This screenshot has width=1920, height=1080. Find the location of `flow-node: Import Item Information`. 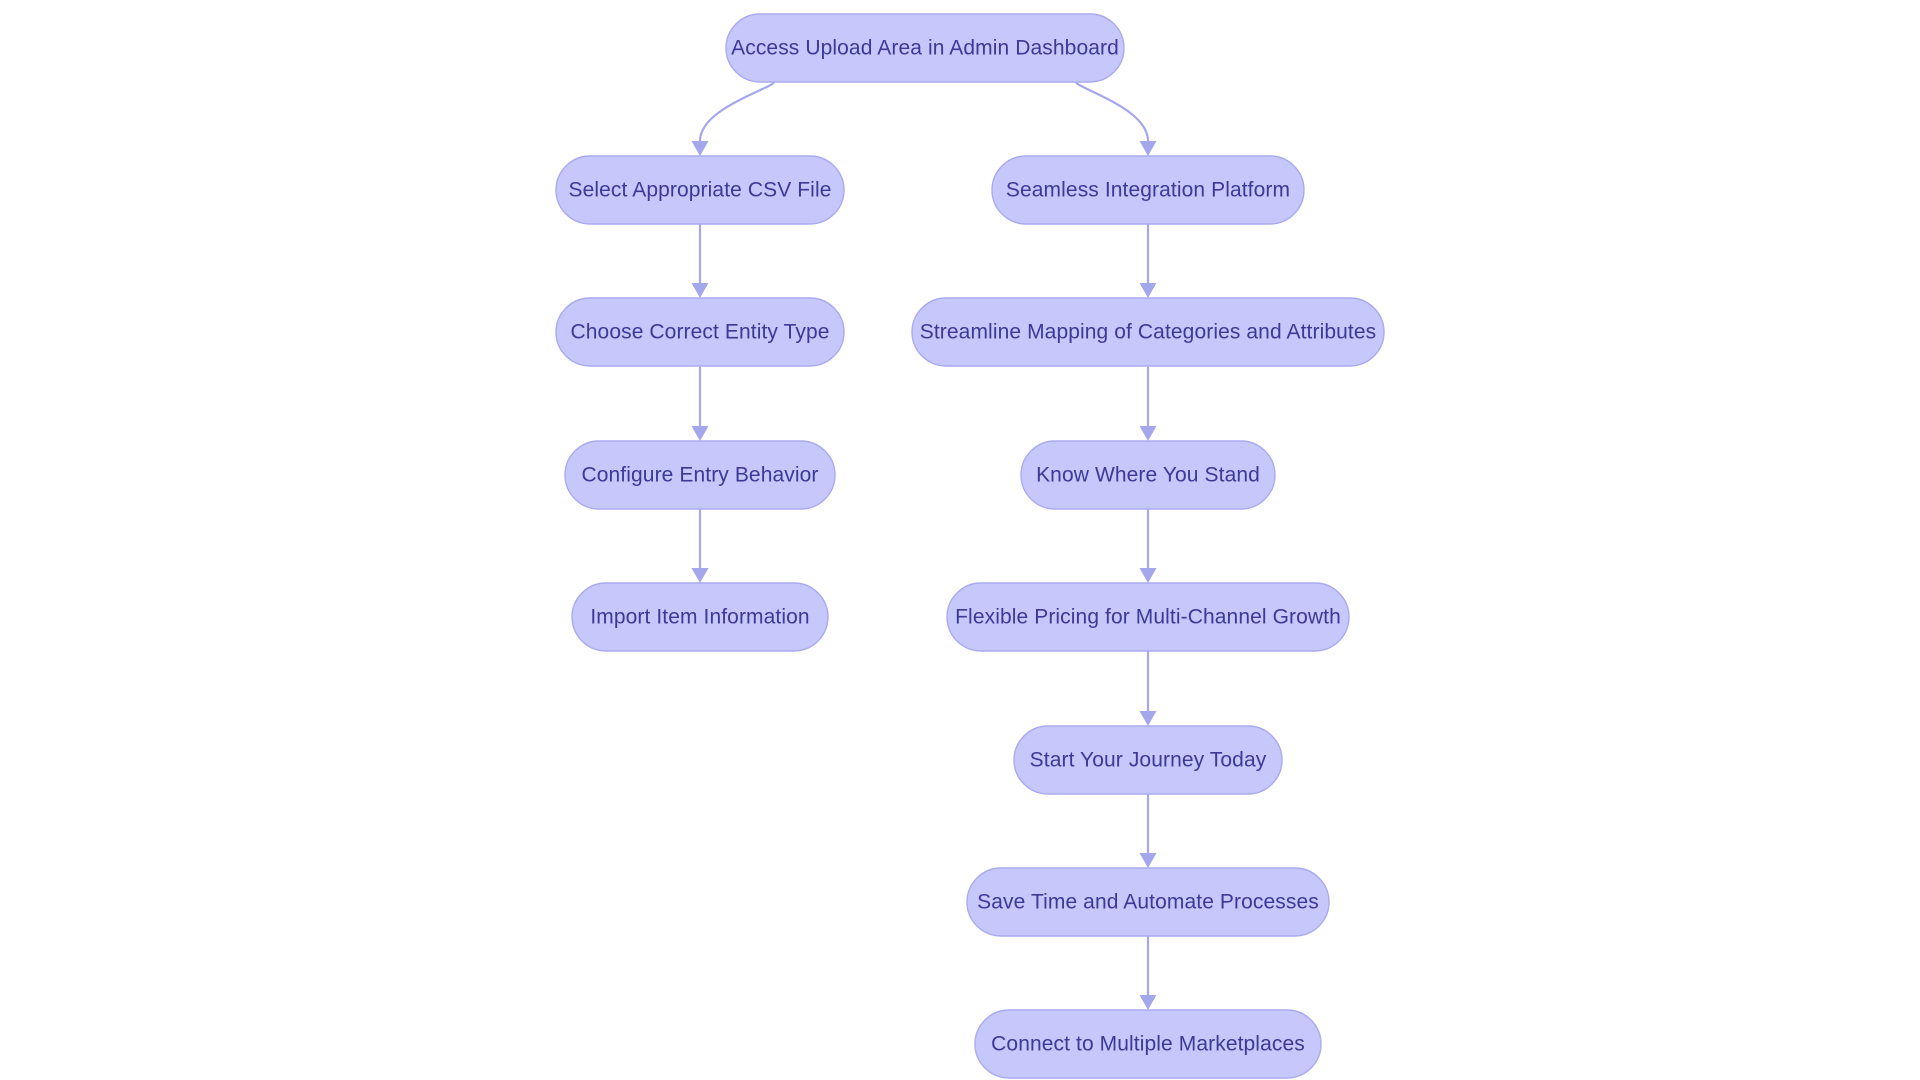

flow-node: Import Item Information is located at coordinates (700, 617).